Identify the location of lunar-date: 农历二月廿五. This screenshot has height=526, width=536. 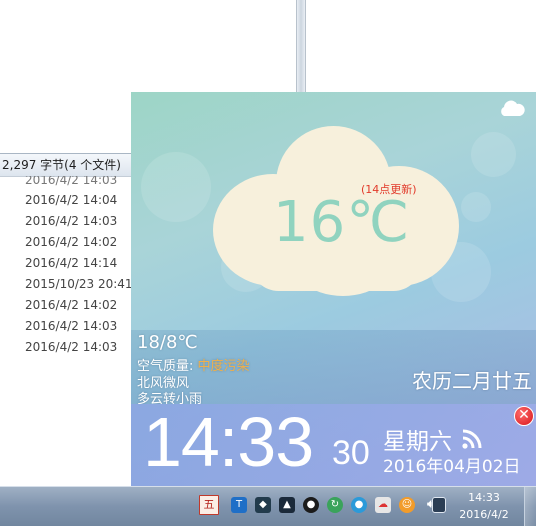
(472, 381).